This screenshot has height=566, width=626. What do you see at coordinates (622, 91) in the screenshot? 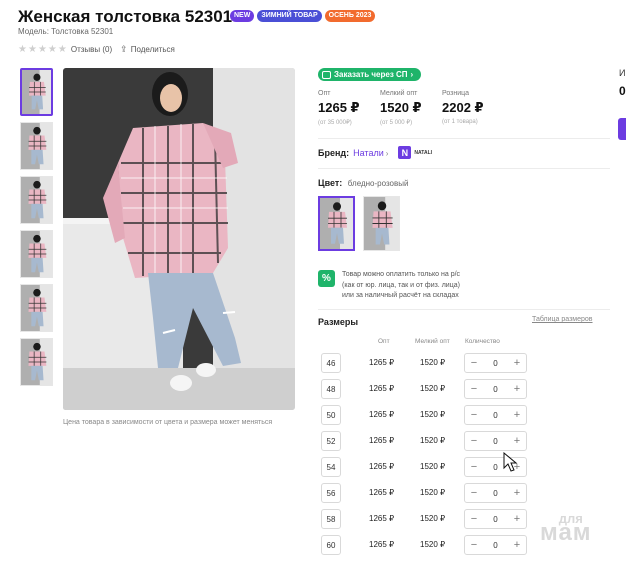
I see `sidebar-cut-value: 0` at bounding box center [622, 91].